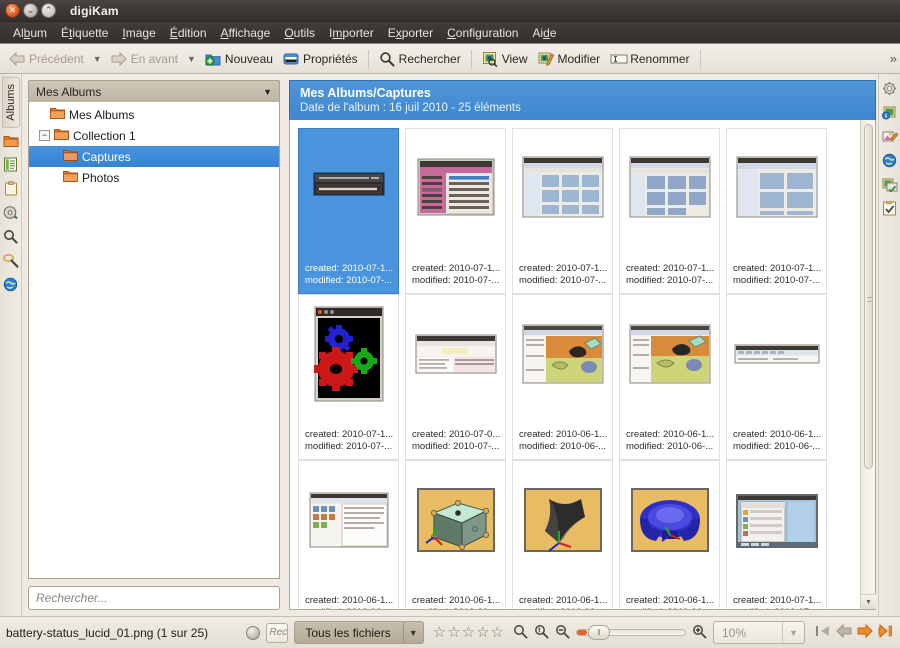  I want to click on menu-edition: Édition, so click(188, 33).